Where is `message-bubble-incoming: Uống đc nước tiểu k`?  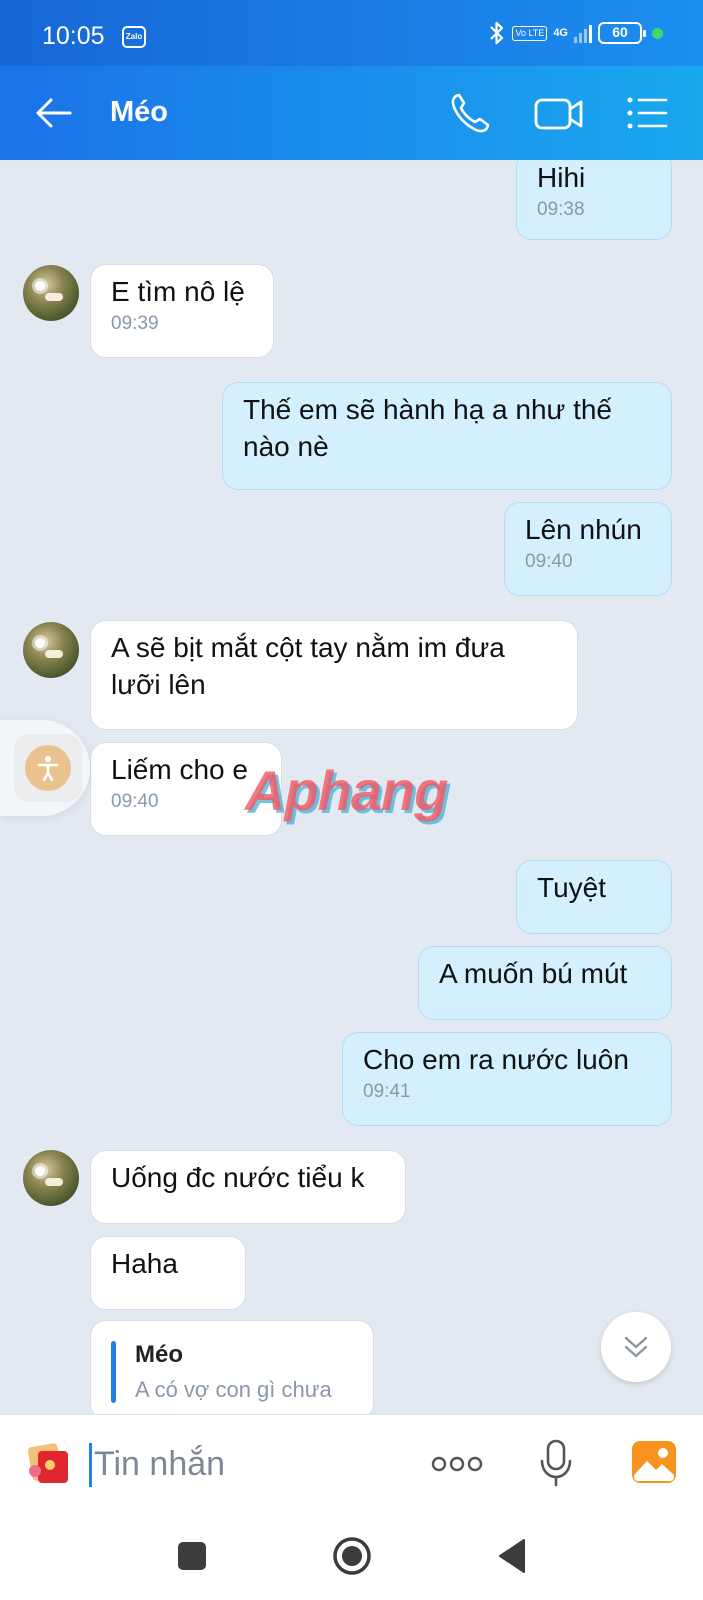
message-bubble-incoming: Uống đc nước tiểu k is located at coordinates (248, 1187).